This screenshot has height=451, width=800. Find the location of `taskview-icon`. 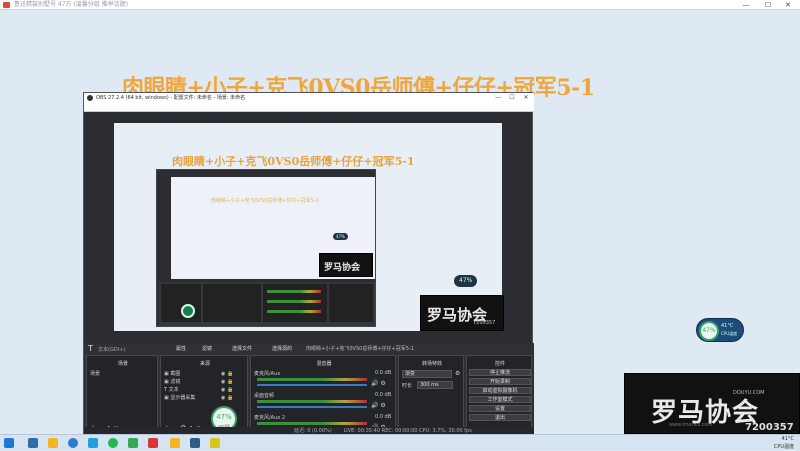

taskview-icon is located at coordinates (33, 443).